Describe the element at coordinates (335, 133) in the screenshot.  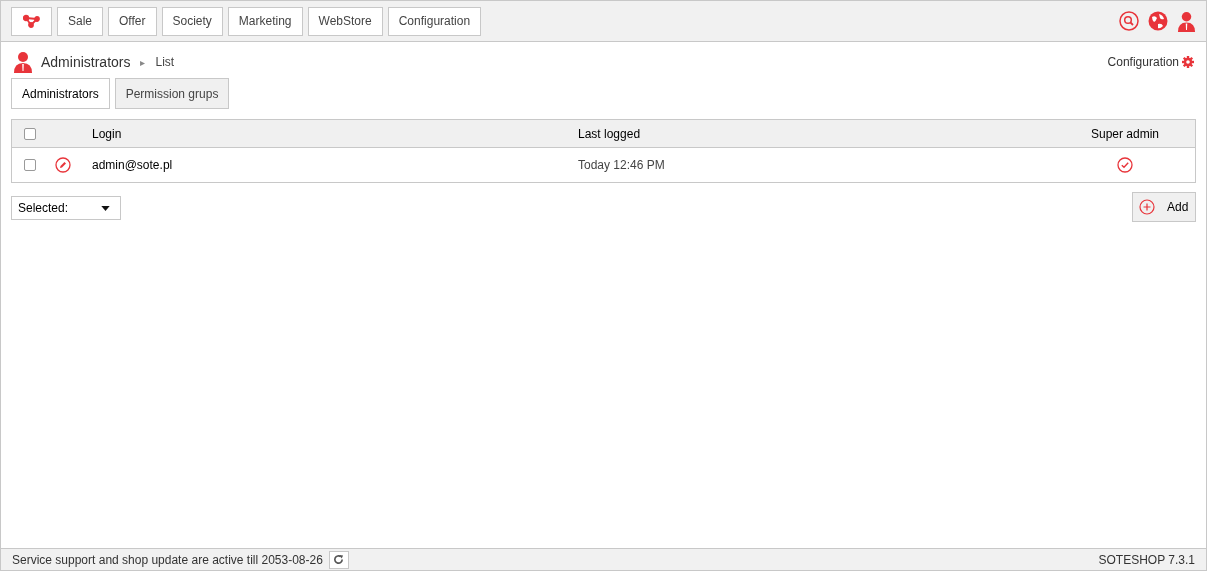
I see `column-header: Login` at that location.